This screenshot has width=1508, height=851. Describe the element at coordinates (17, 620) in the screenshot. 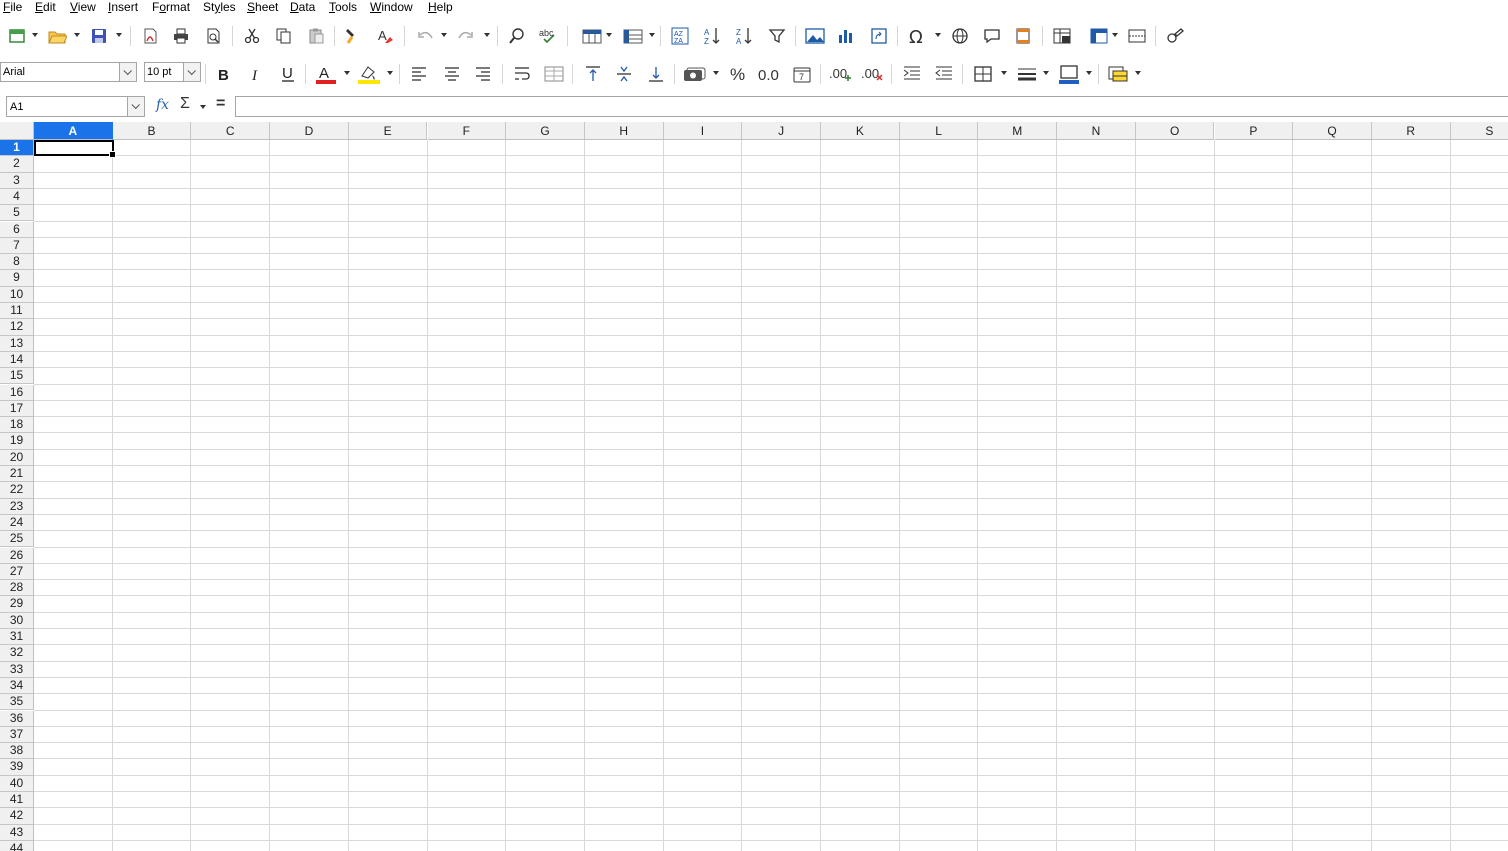

I see `row-header-30: 30` at that location.